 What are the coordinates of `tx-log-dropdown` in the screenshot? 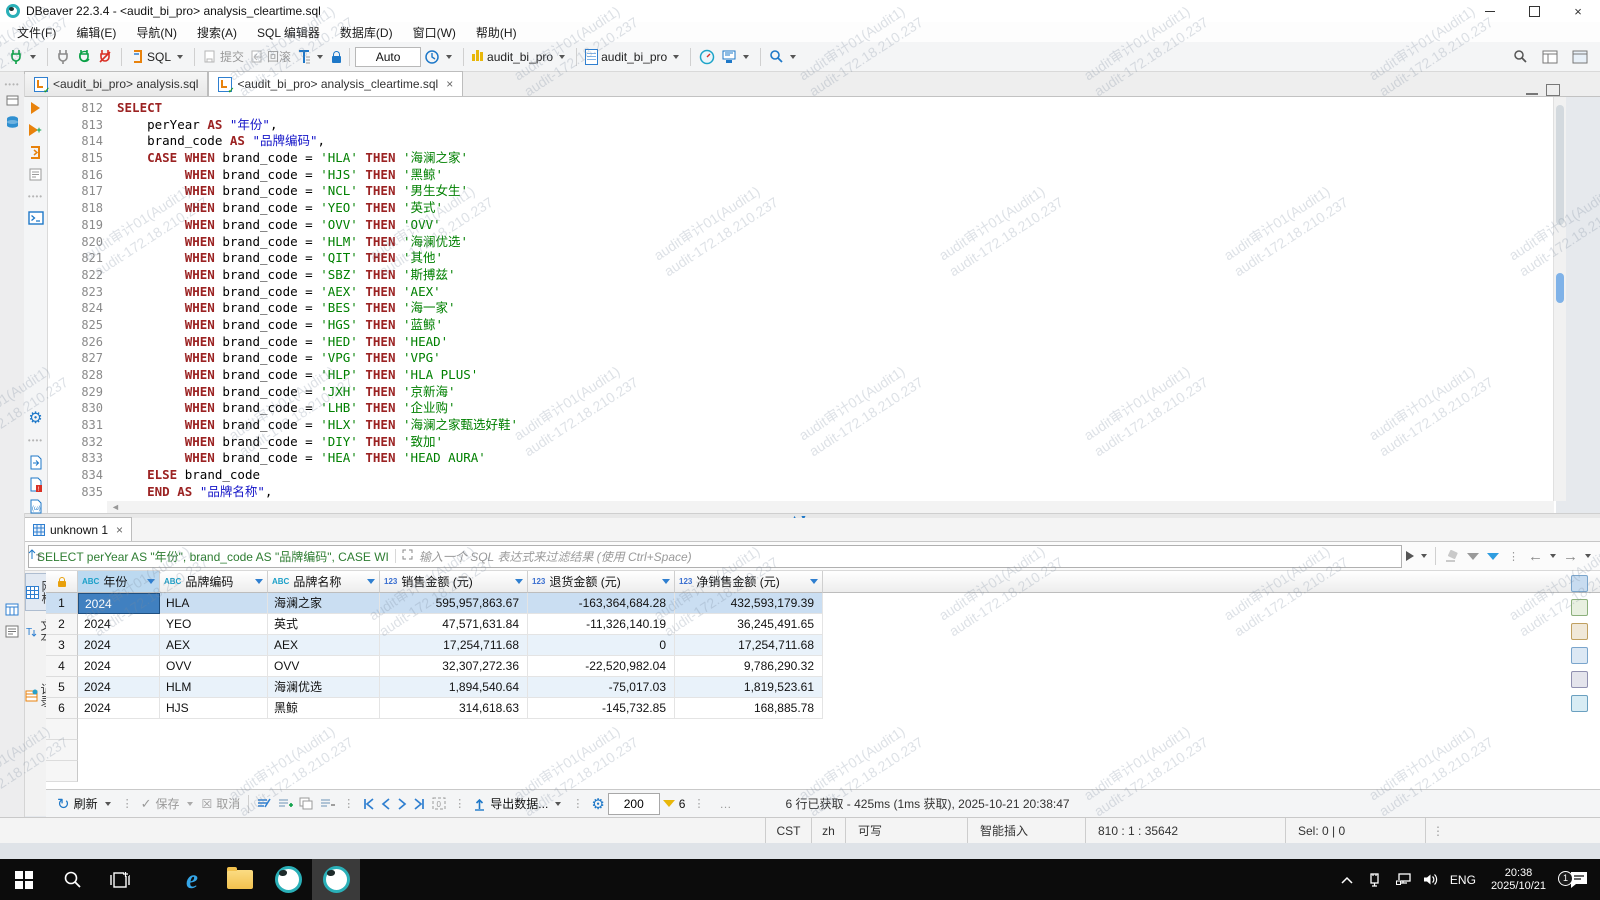 It's located at (449, 56).